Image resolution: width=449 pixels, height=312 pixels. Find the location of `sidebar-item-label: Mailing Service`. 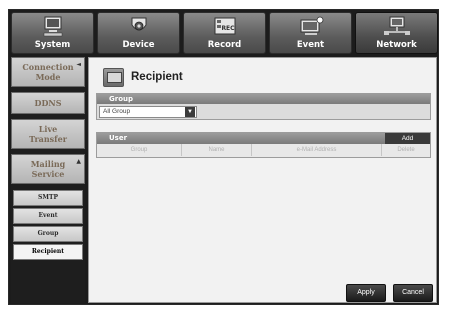

sidebar-item-label: Mailing Service is located at coordinates (48, 169).